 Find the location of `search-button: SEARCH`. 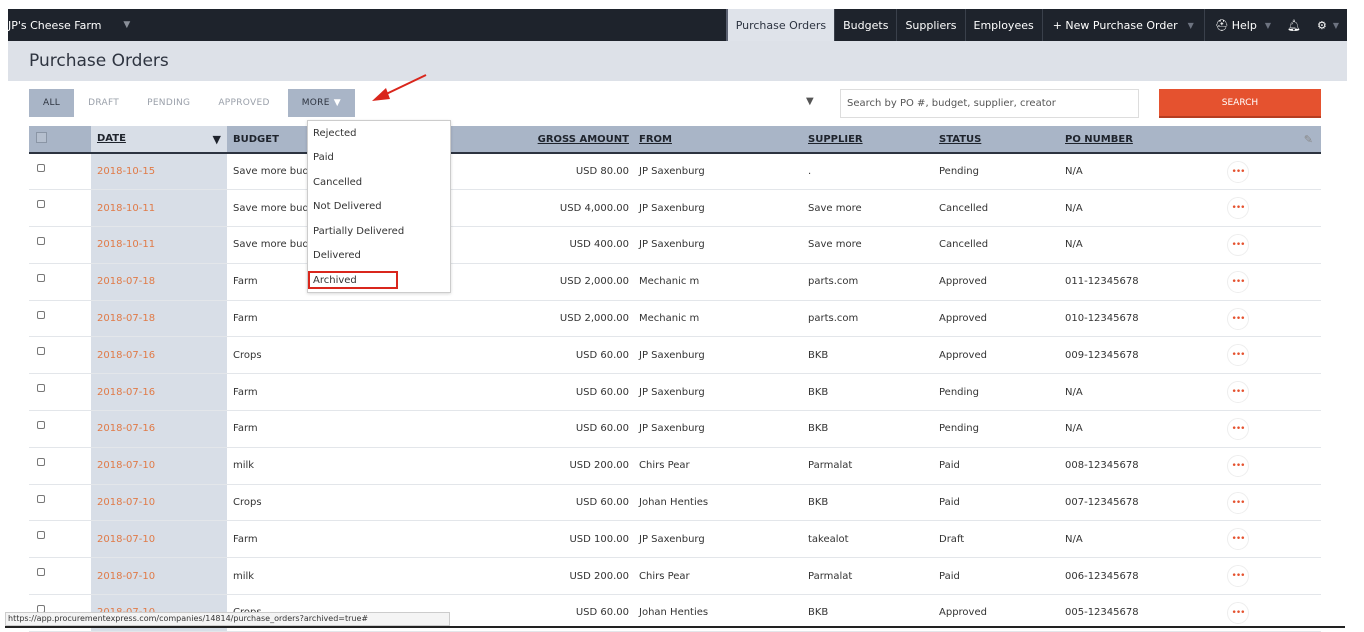

search-button: SEARCH is located at coordinates (1240, 103).